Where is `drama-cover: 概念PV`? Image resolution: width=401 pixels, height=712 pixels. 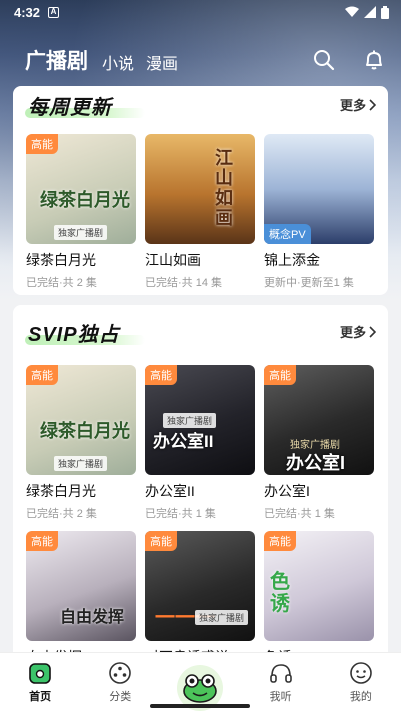 drama-cover: 概念PV is located at coordinates (319, 189).